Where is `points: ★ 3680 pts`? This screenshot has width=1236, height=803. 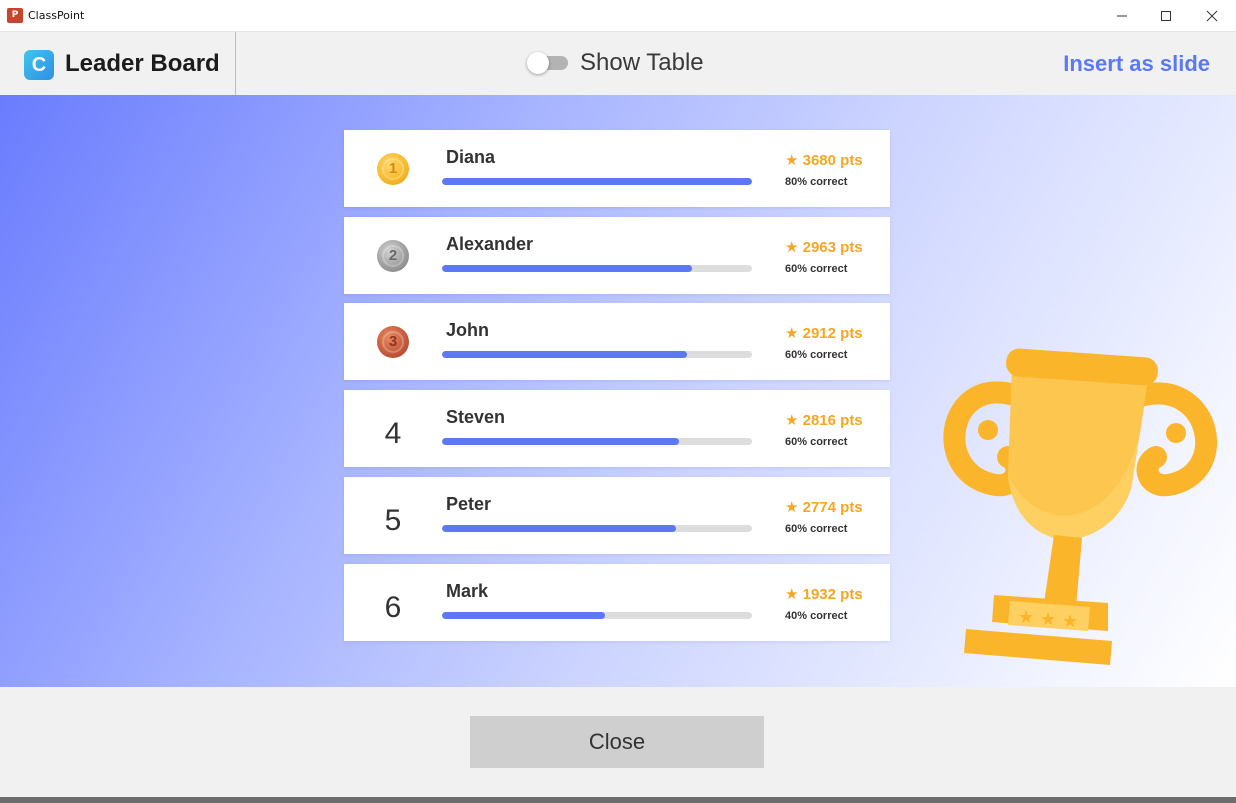 points: ★ 3680 pts is located at coordinates (824, 160).